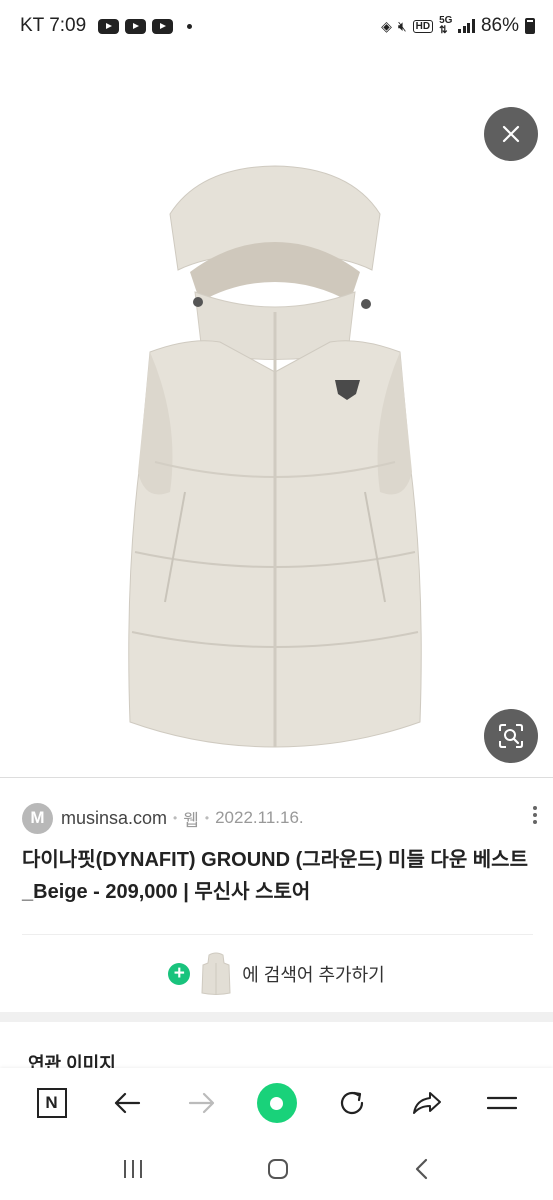 Image resolution: width=553 pixels, height=1200 pixels. What do you see at coordinates (313, 975) in the screenshot?
I see `add-search-label: 에 검색어 추가하기` at bounding box center [313, 975].